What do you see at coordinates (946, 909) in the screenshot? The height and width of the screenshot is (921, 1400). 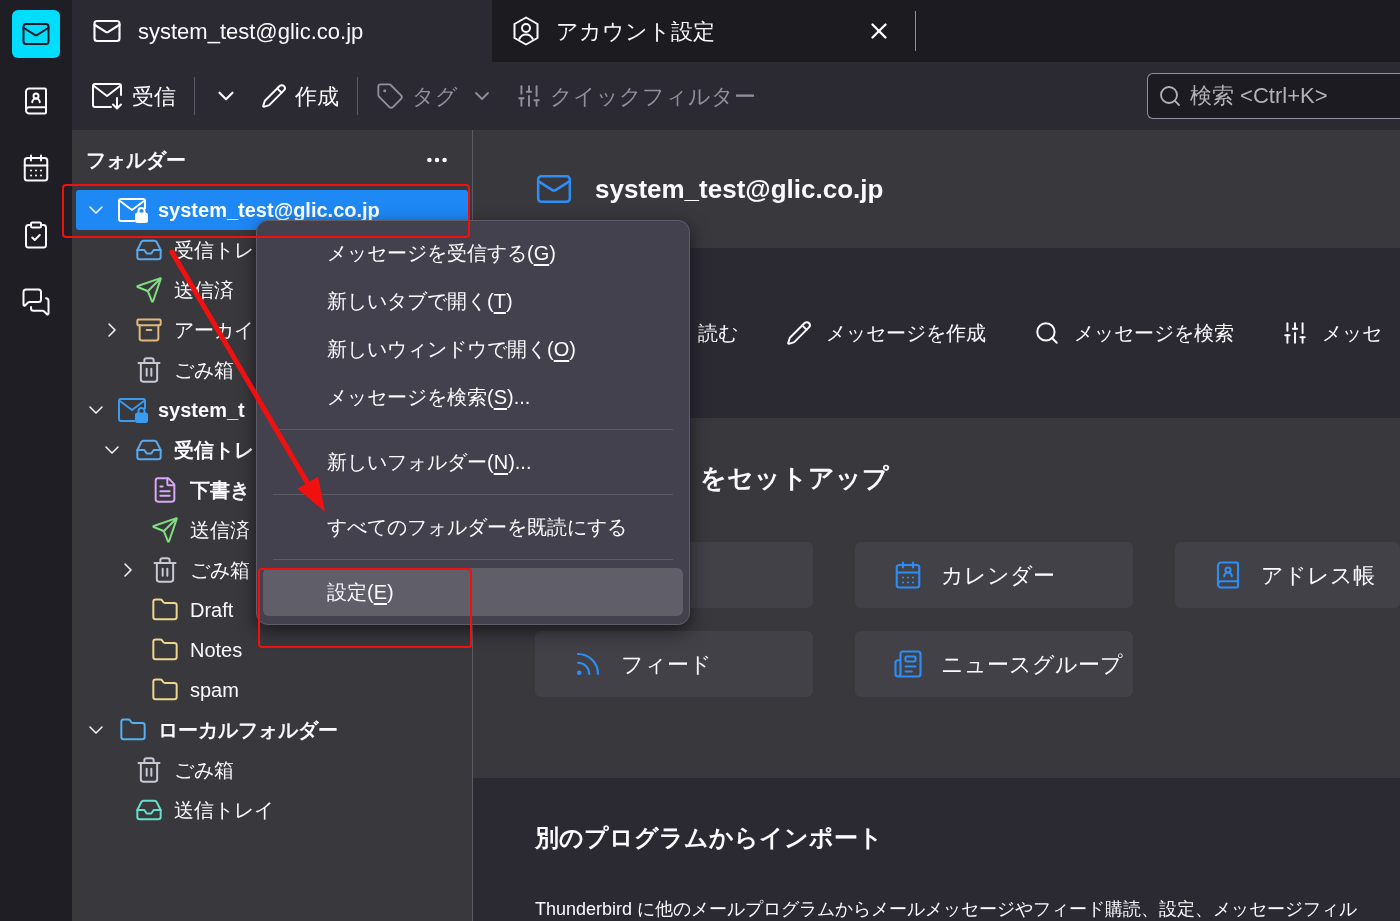 I see `import-description: Thunderbird に他のメールプログラムからメールメッセージやフィード購読、設定、メッセージフィル` at bounding box center [946, 909].